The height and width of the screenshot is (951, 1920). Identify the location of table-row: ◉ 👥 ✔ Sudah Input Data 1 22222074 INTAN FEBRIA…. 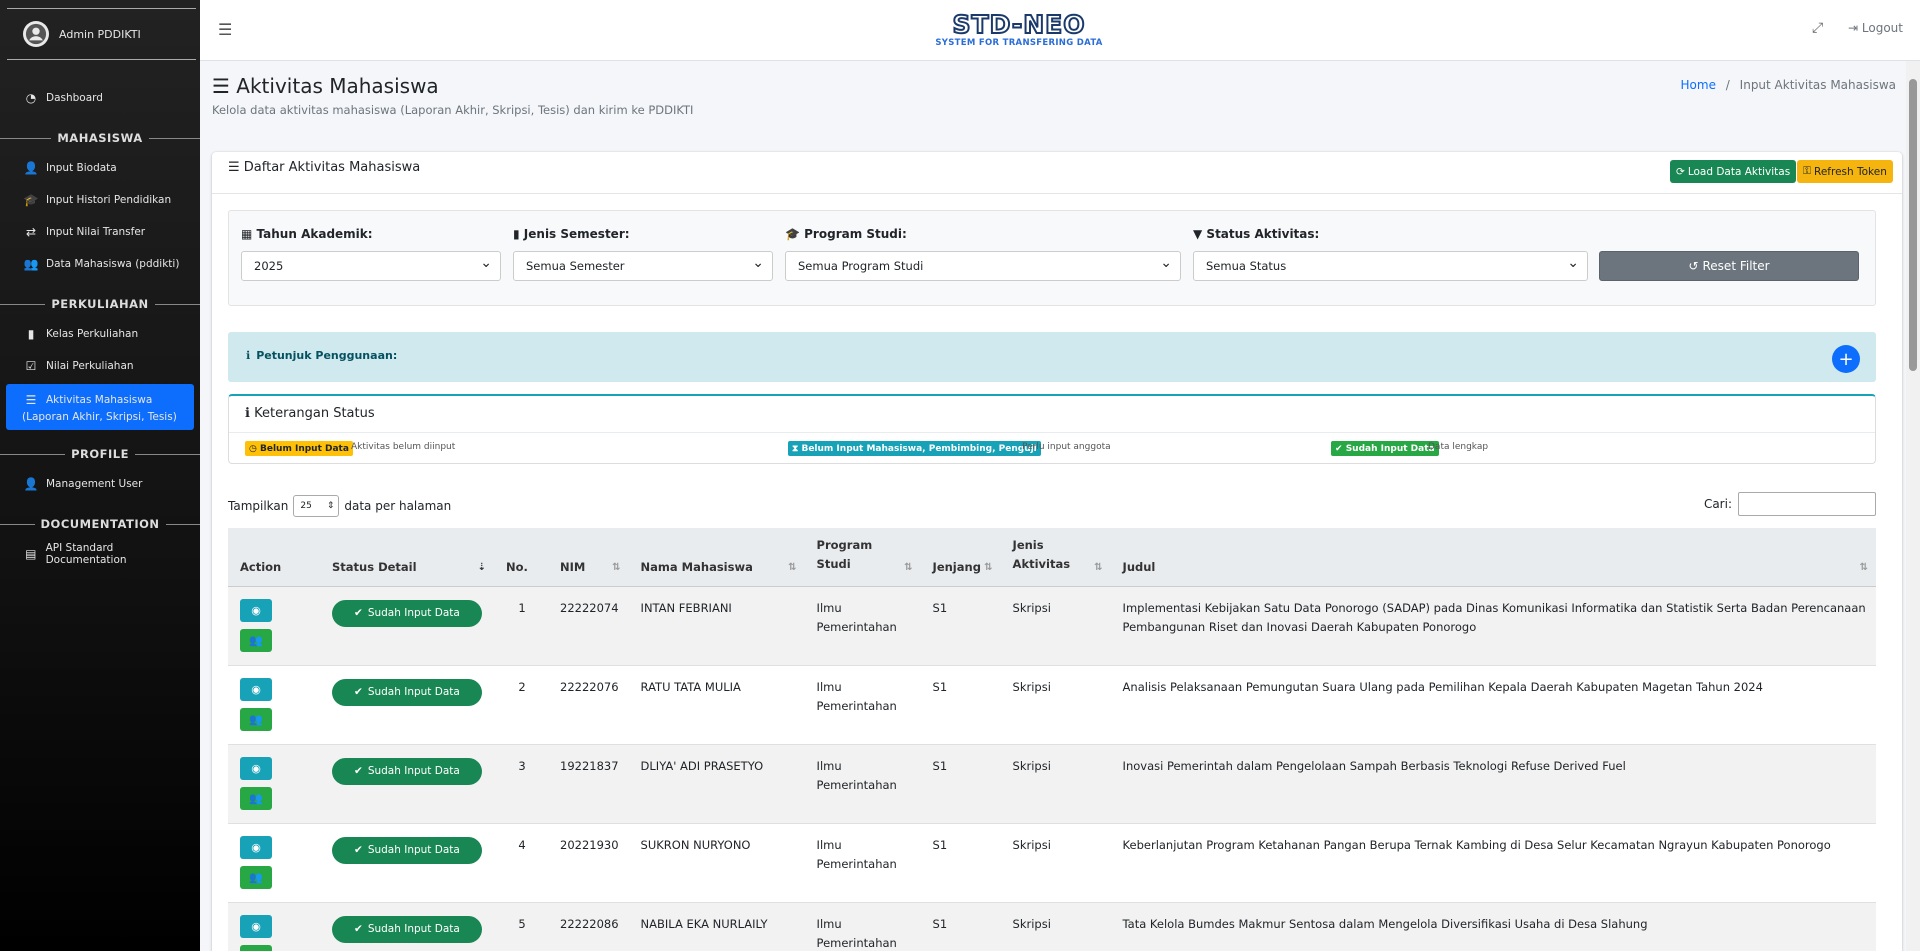
(1052, 626).